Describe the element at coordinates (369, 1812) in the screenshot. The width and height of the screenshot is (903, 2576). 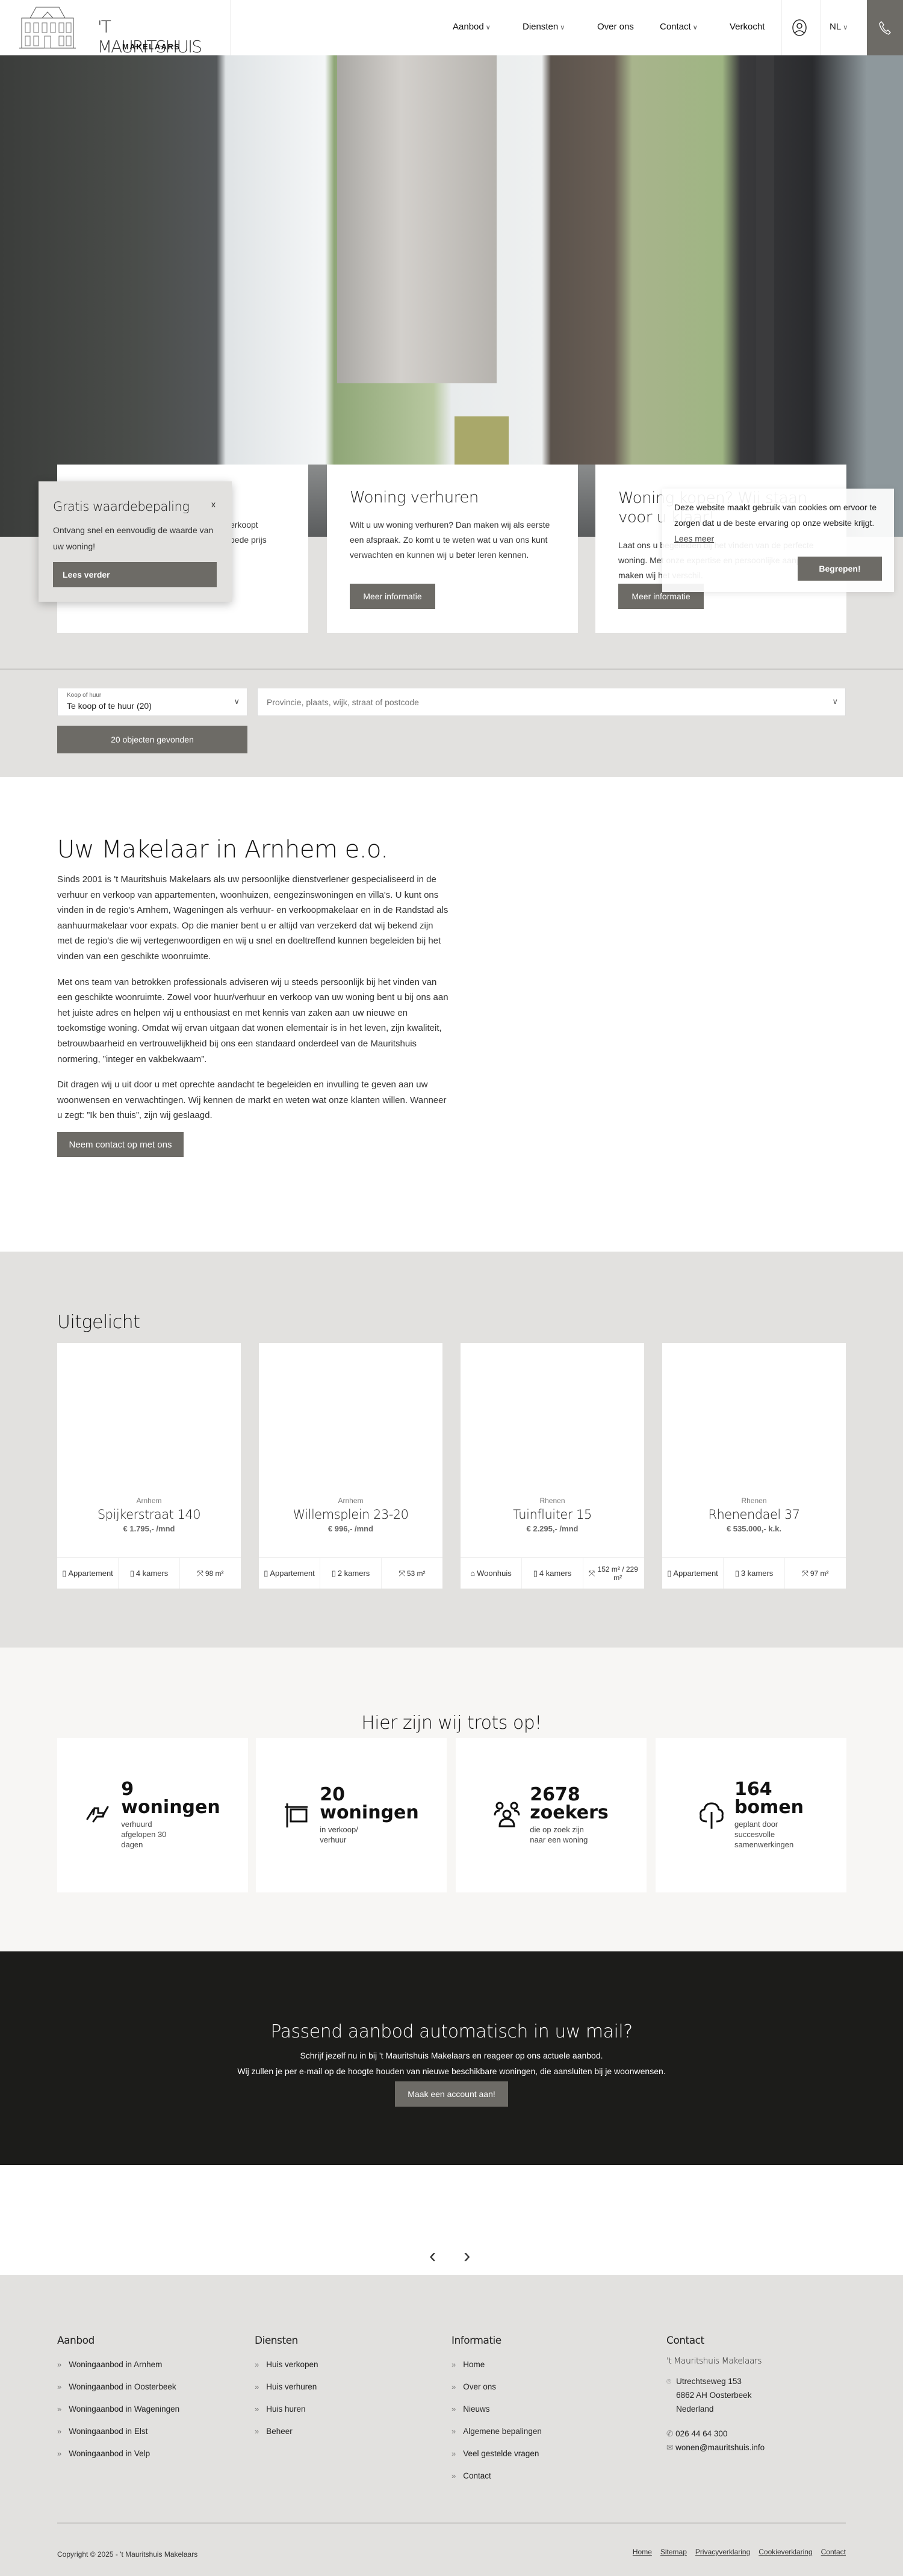
I see `stat-unit: woningen` at that location.